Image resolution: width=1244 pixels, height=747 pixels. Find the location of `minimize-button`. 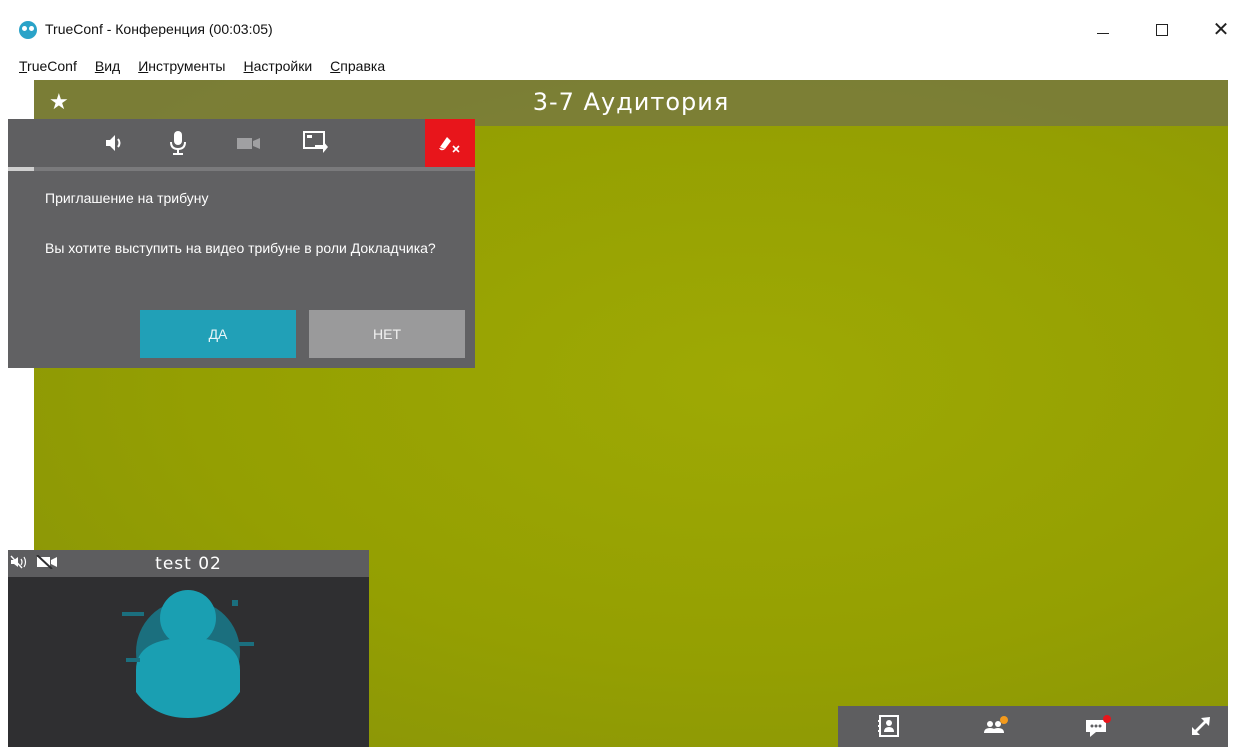

minimize-button is located at coordinates (1103, 30).